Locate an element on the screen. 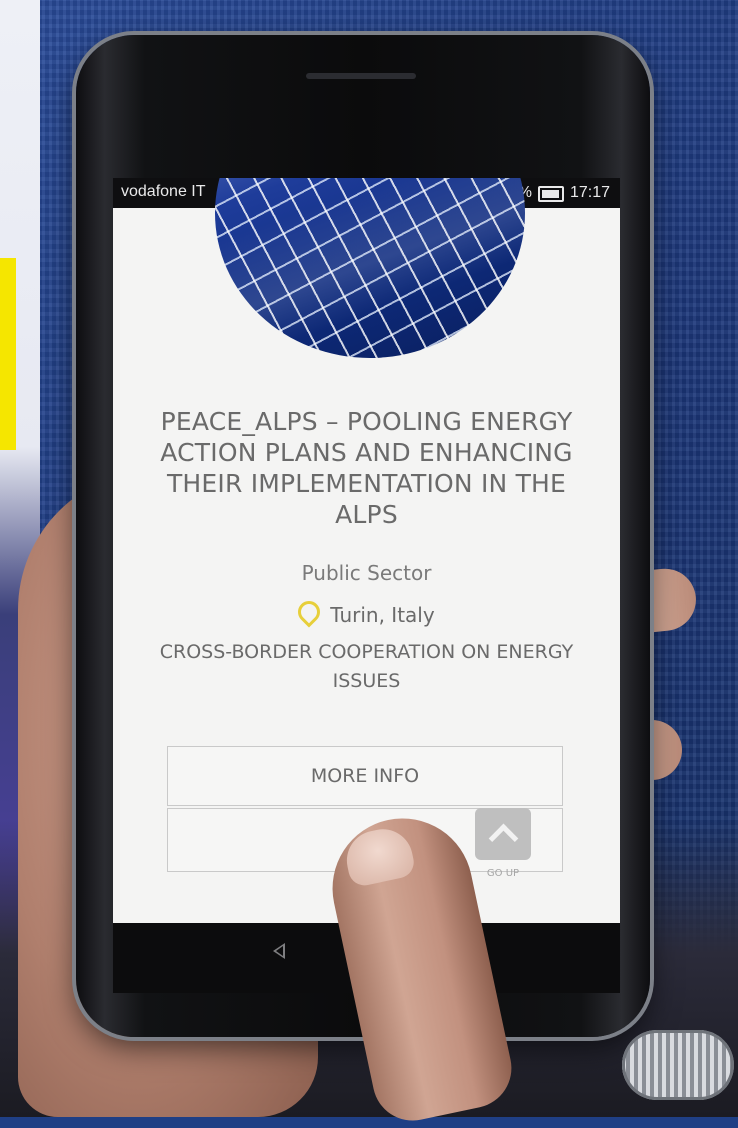  chevron-up-icon is located at coordinates (503, 838).